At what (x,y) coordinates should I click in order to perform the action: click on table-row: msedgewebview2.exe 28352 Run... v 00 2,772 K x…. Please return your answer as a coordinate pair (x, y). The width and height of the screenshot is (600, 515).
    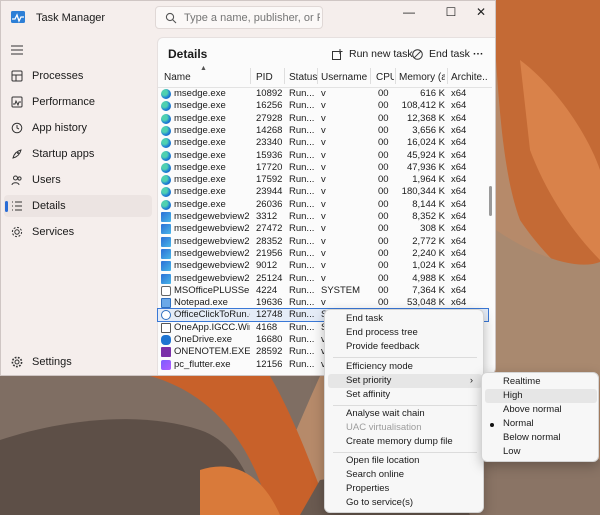
    Looking at the image, I should click on (323, 242).